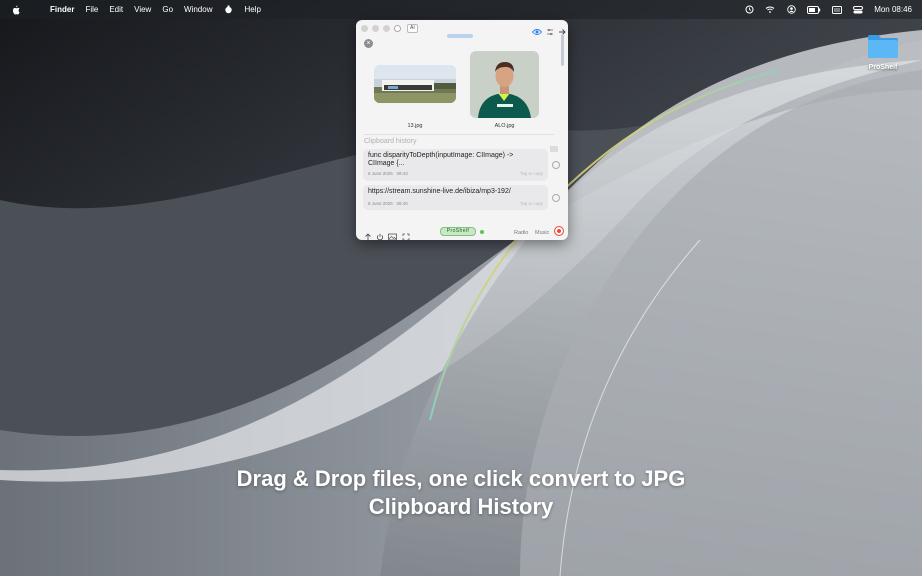 The image size is (922, 576). What do you see at coordinates (893, 9) in the screenshot?
I see `menubar-clock: Mon 08:46` at bounding box center [893, 9].